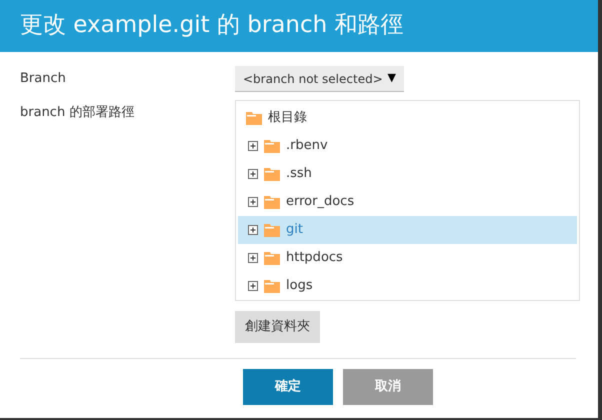 The image size is (602, 420). I want to click on tree-item: error_docs, so click(407, 202).